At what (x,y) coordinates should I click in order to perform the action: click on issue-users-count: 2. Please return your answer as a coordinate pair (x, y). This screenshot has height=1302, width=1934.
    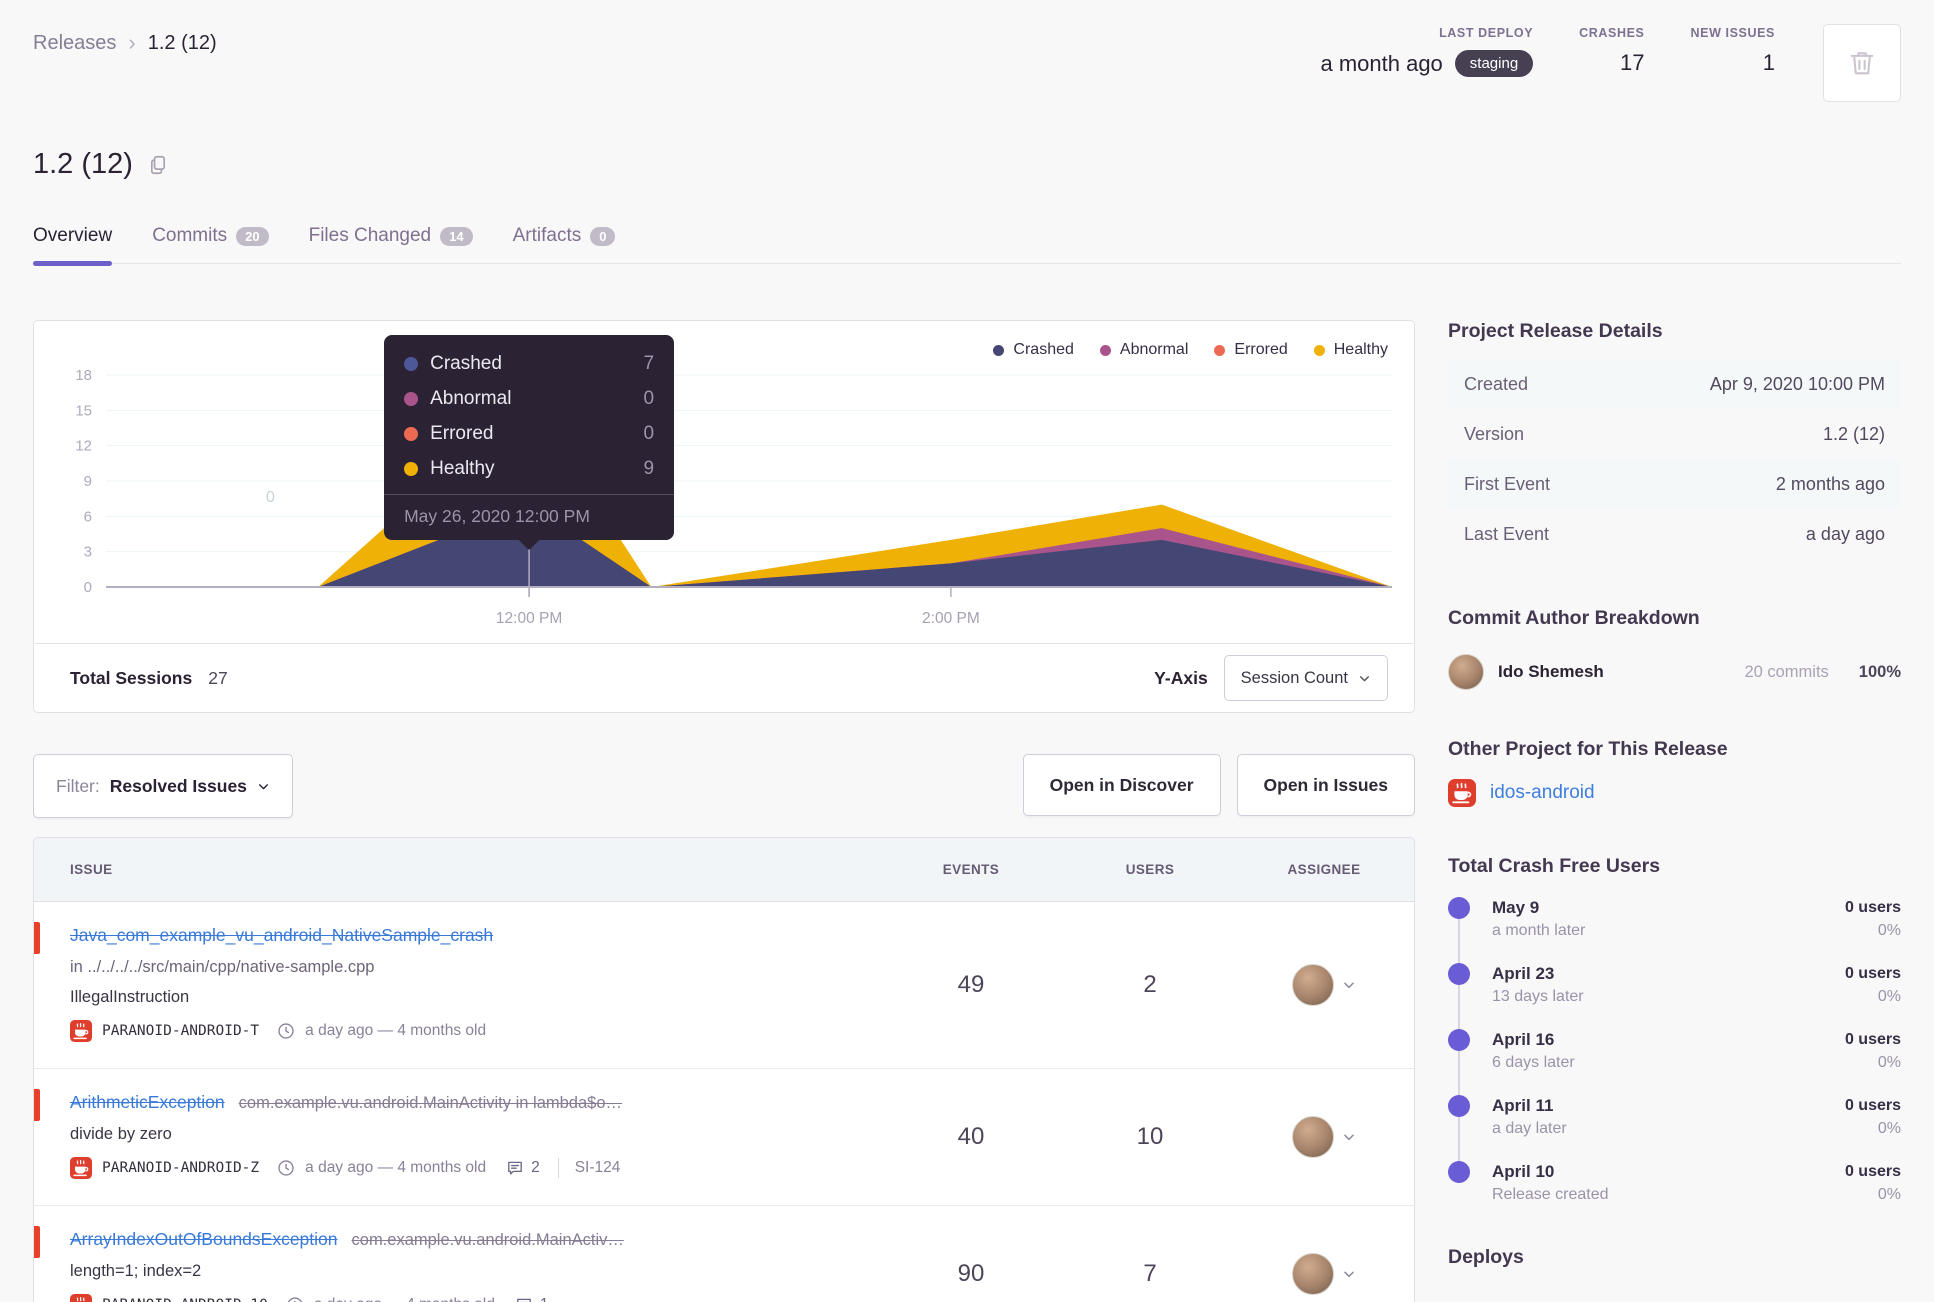
    Looking at the image, I should click on (1150, 984).